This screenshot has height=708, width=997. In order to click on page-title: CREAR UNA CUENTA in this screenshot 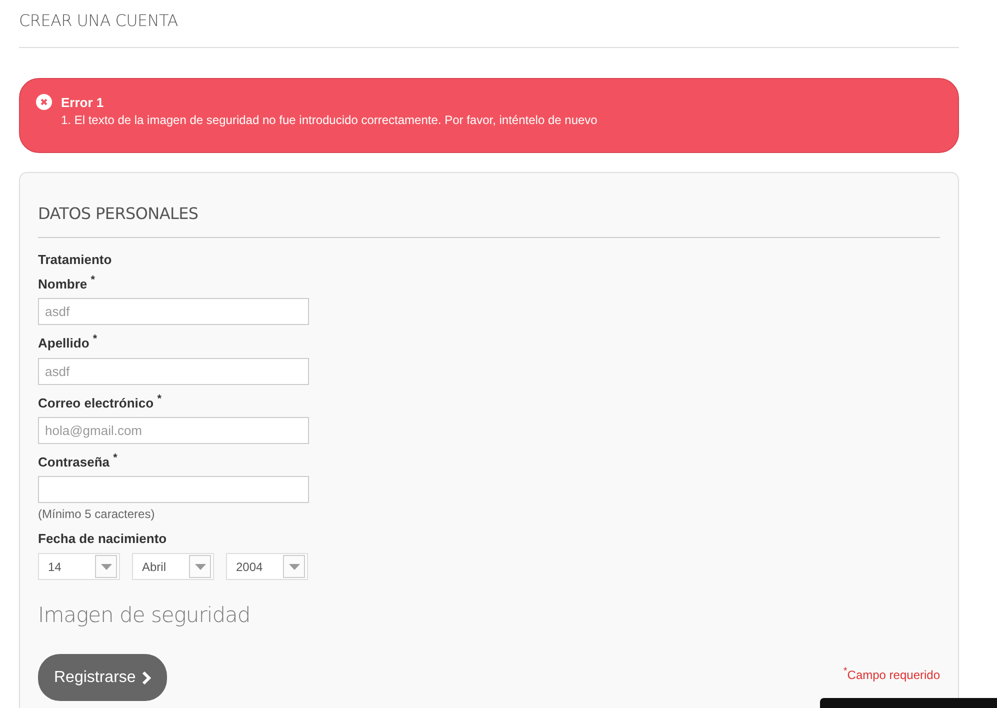, I will do `click(99, 21)`.